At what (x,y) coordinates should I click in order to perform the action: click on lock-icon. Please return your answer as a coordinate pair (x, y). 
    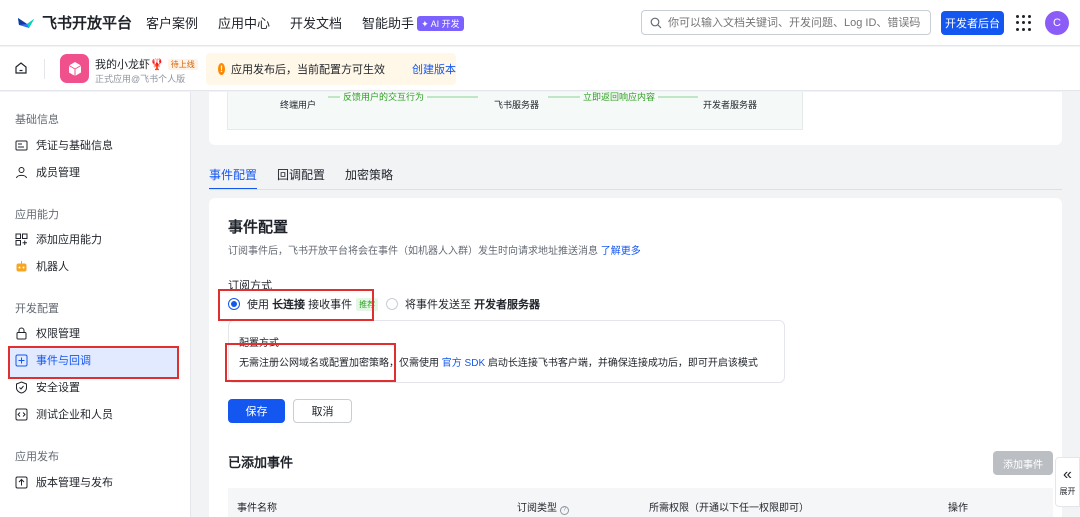
    Looking at the image, I should click on (21, 333).